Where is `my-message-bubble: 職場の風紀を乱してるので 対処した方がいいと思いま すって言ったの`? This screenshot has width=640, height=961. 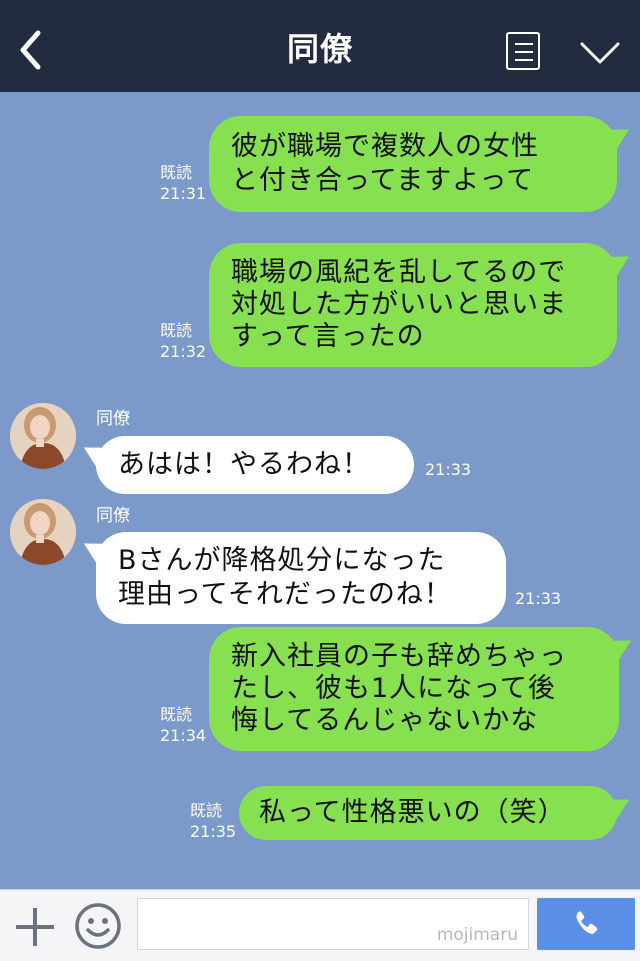 my-message-bubble: 職場の風紀を乱してるので 対処した方がいいと思いま すって言ったの is located at coordinates (413, 305).